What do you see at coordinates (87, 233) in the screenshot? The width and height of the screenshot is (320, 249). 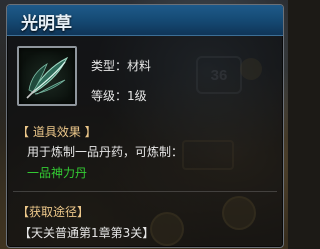 I see `source-route: 【天关普通第1章第3关】` at bounding box center [87, 233].